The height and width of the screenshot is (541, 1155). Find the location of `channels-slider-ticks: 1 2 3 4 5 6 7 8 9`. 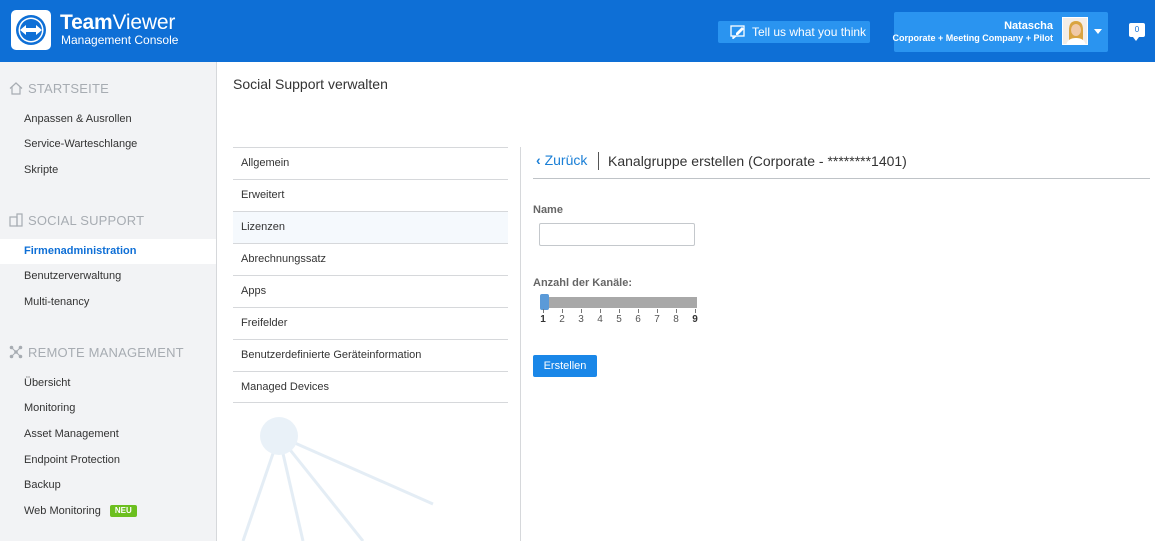

channels-slider-ticks: 1 2 3 4 5 6 7 8 9 is located at coordinates (619, 321).